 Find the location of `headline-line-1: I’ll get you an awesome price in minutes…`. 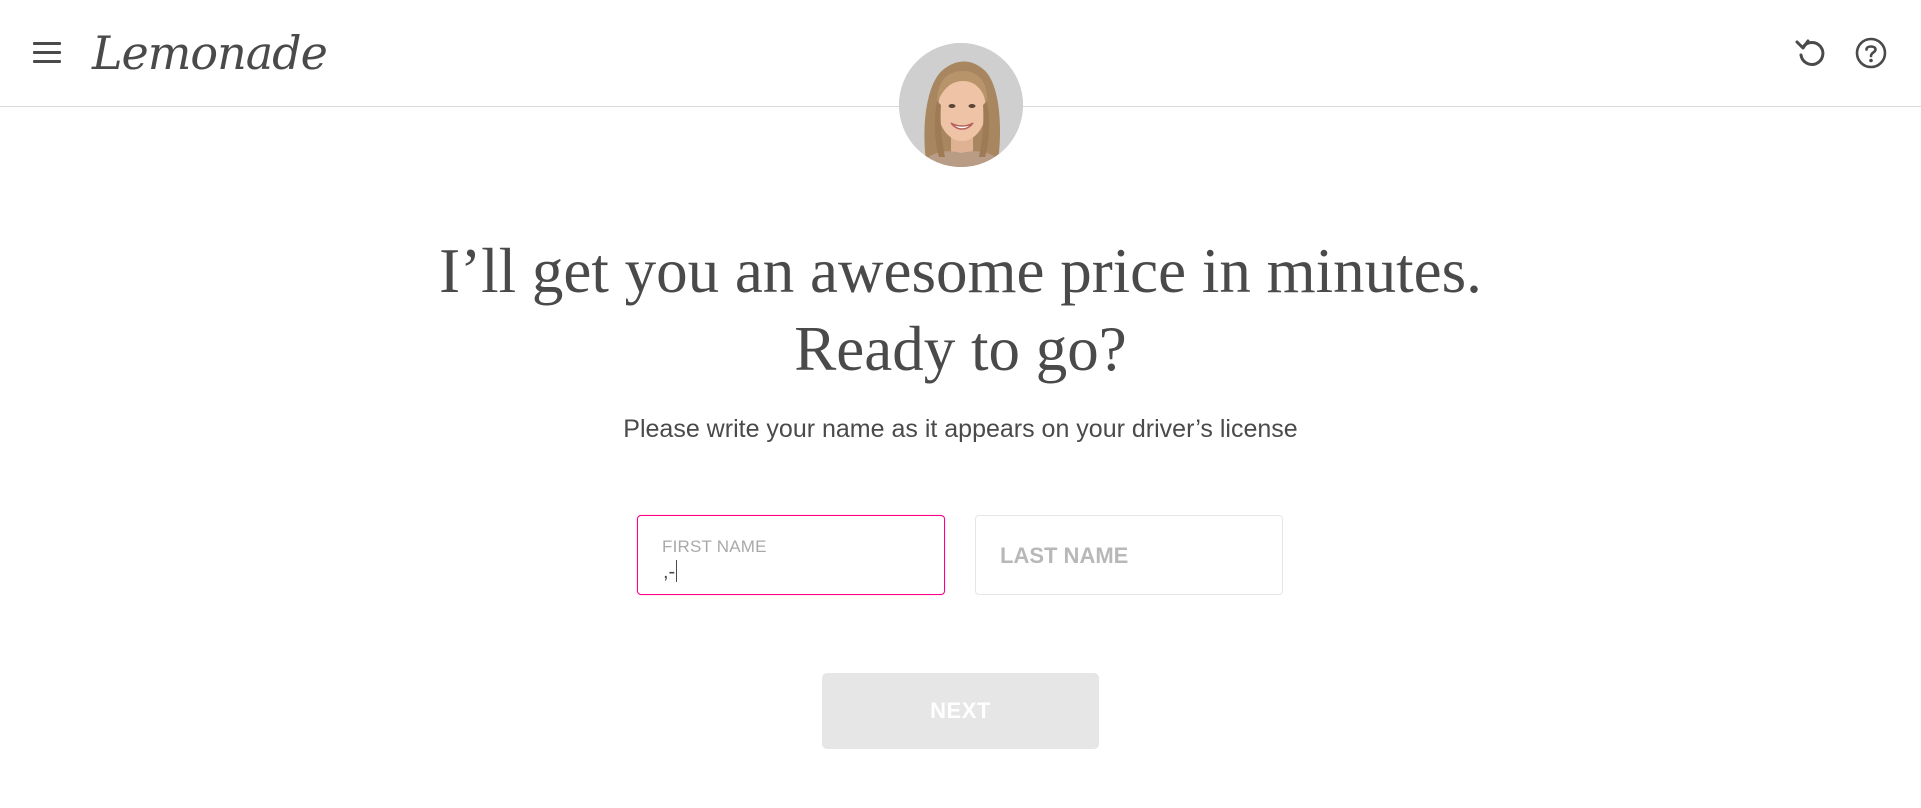

headline-line-1: I’ll get you an awesome price in minutes… is located at coordinates (960, 271).